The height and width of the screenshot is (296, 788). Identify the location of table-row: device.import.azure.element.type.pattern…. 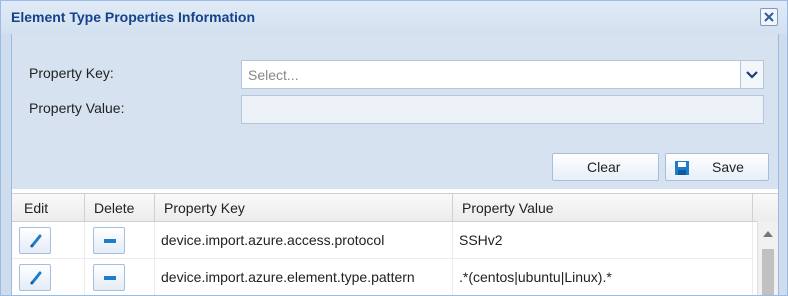
(382, 277).